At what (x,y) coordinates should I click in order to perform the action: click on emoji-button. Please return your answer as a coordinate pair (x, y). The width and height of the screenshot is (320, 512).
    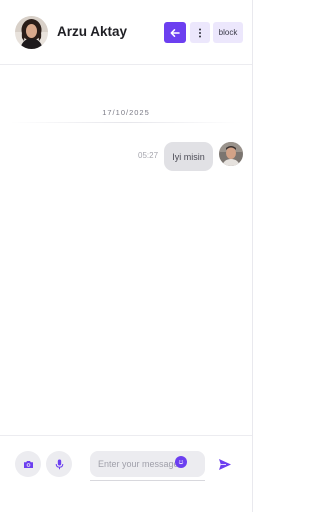
    Looking at the image, I should click on (181, 462).